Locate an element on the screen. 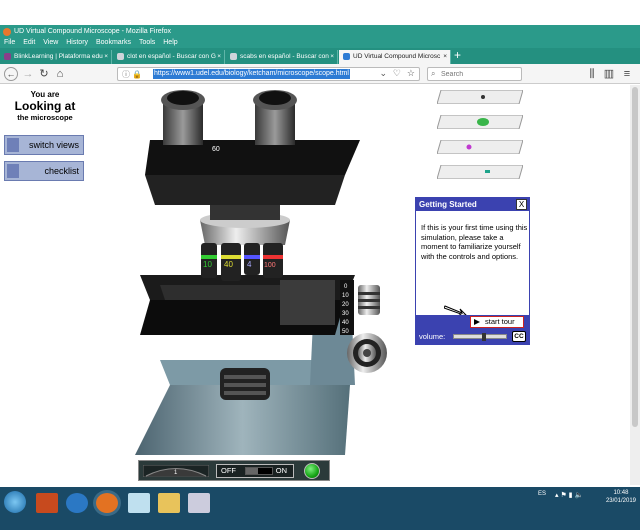 The width and height of the screenshot is (640, 530). firefox-icon is located at coordinates (7, 32).